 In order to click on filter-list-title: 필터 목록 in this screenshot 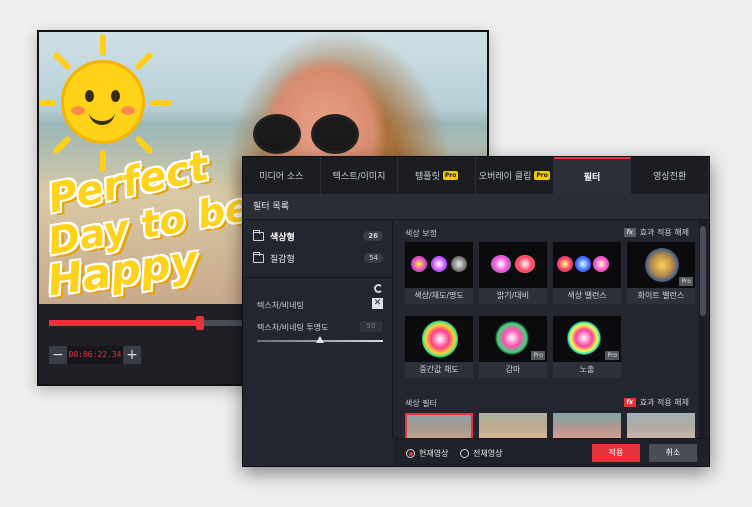, I will do `click(476, 207)`.